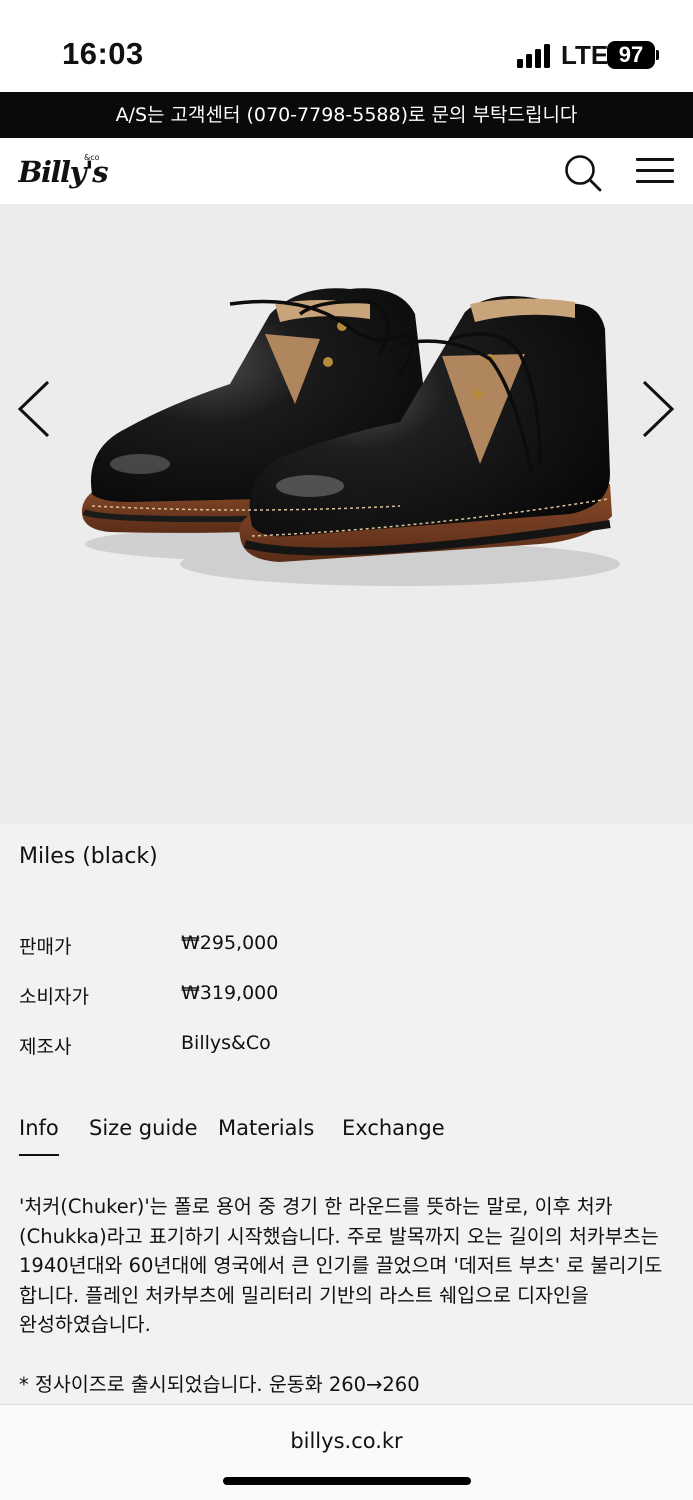  What do you see at coordinates (582, 172) in the screenshot?
I see `search-icon` at bounding box center [582, 172].